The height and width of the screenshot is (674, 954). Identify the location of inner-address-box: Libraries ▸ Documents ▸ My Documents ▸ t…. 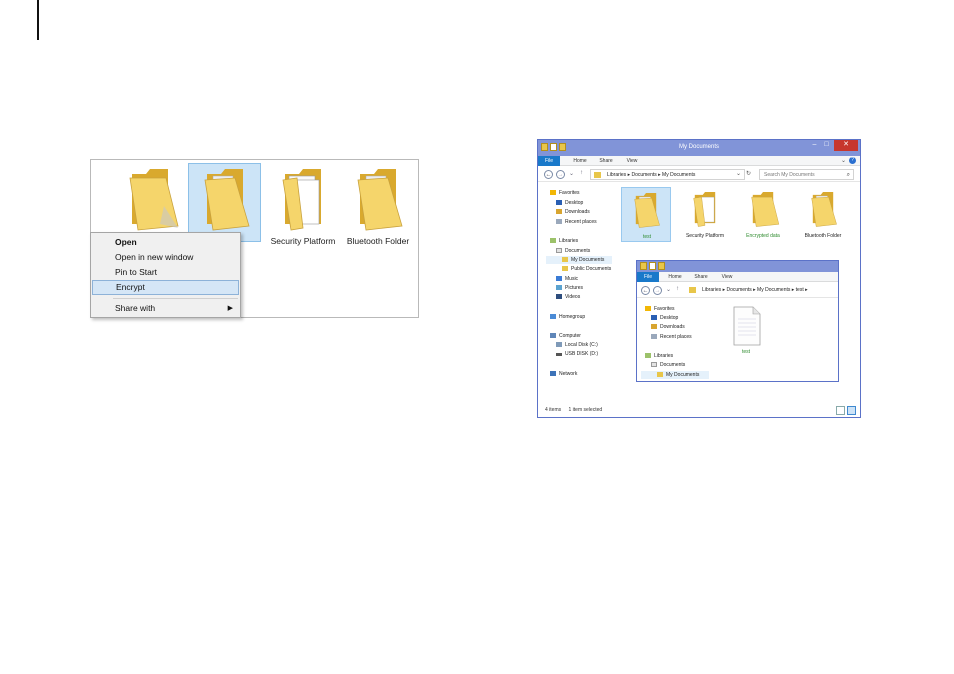
(762, 290).